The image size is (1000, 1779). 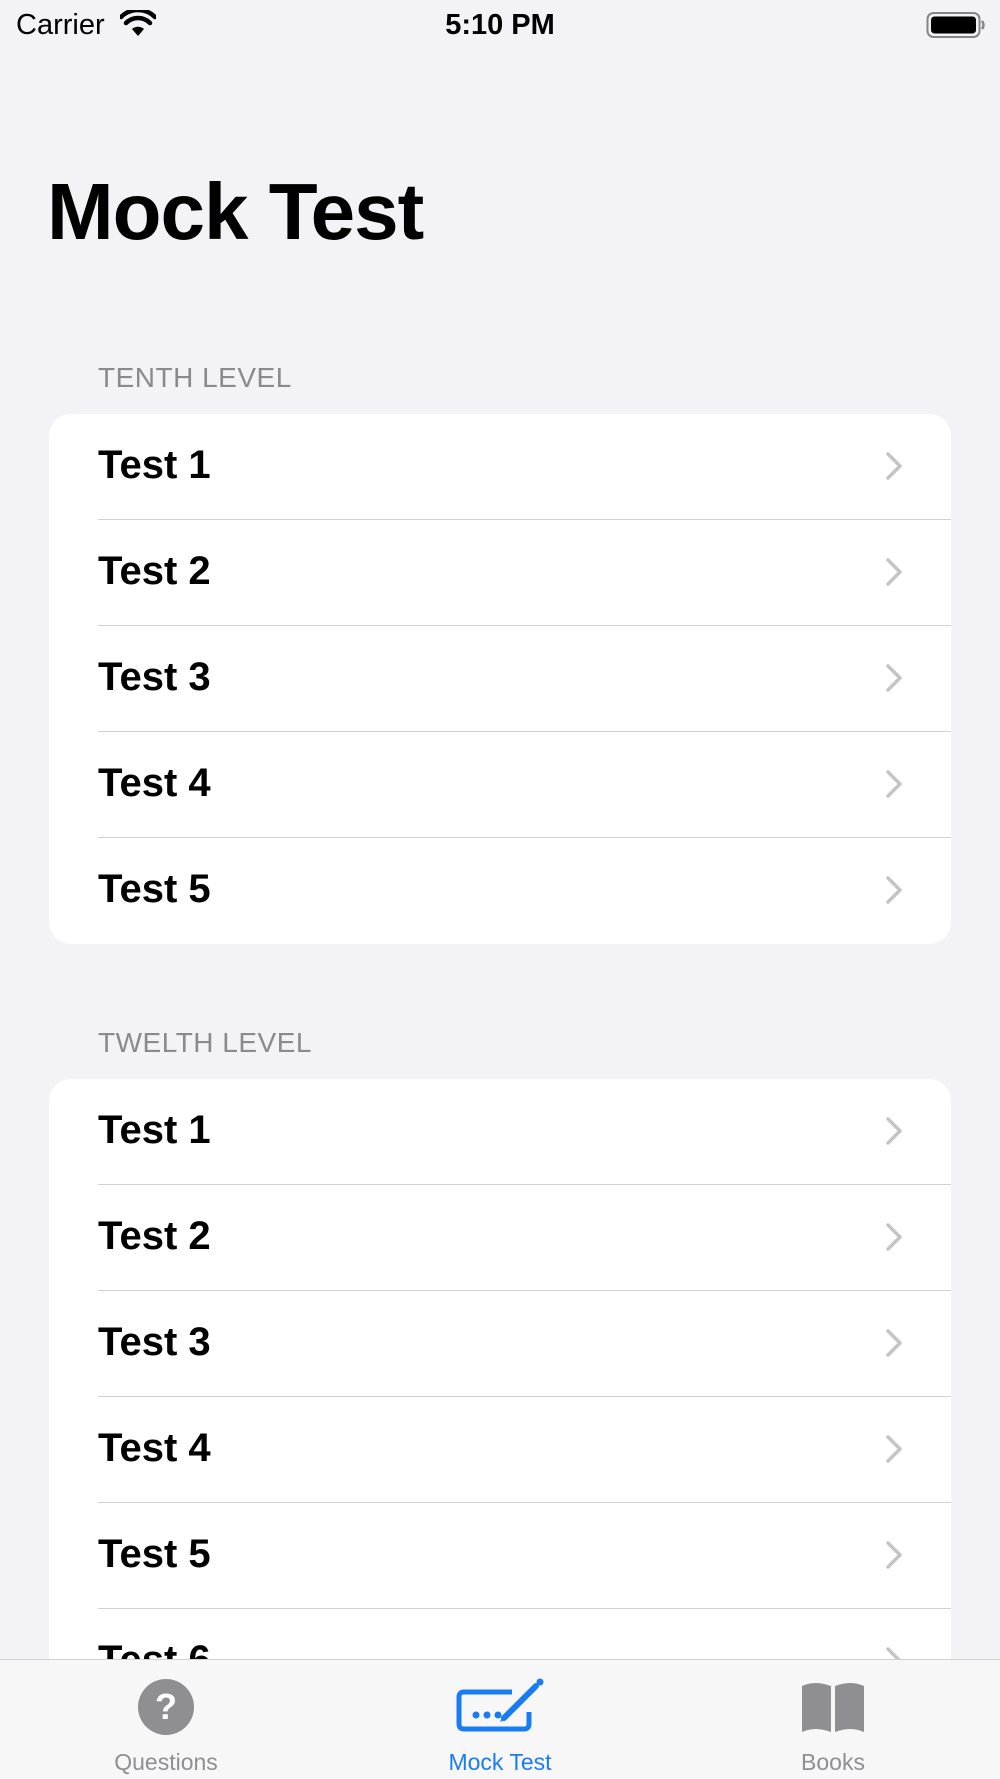 I want to click on status-time: 5:10 PM, so click(x=500, y=25).